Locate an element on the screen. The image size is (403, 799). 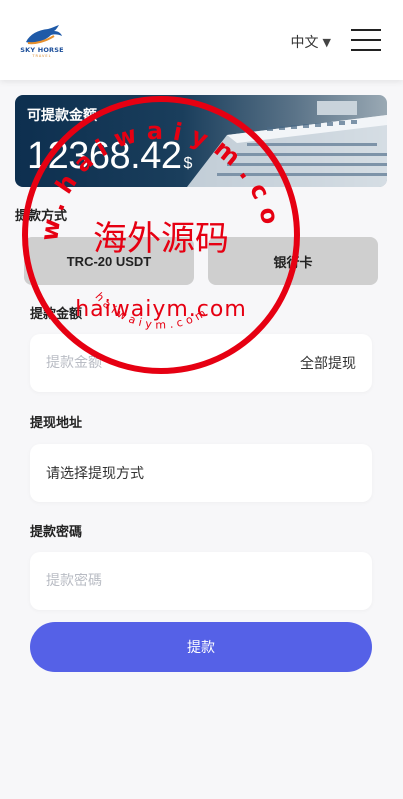
address-title: 提现地址 is located at coordinates (56, 423).